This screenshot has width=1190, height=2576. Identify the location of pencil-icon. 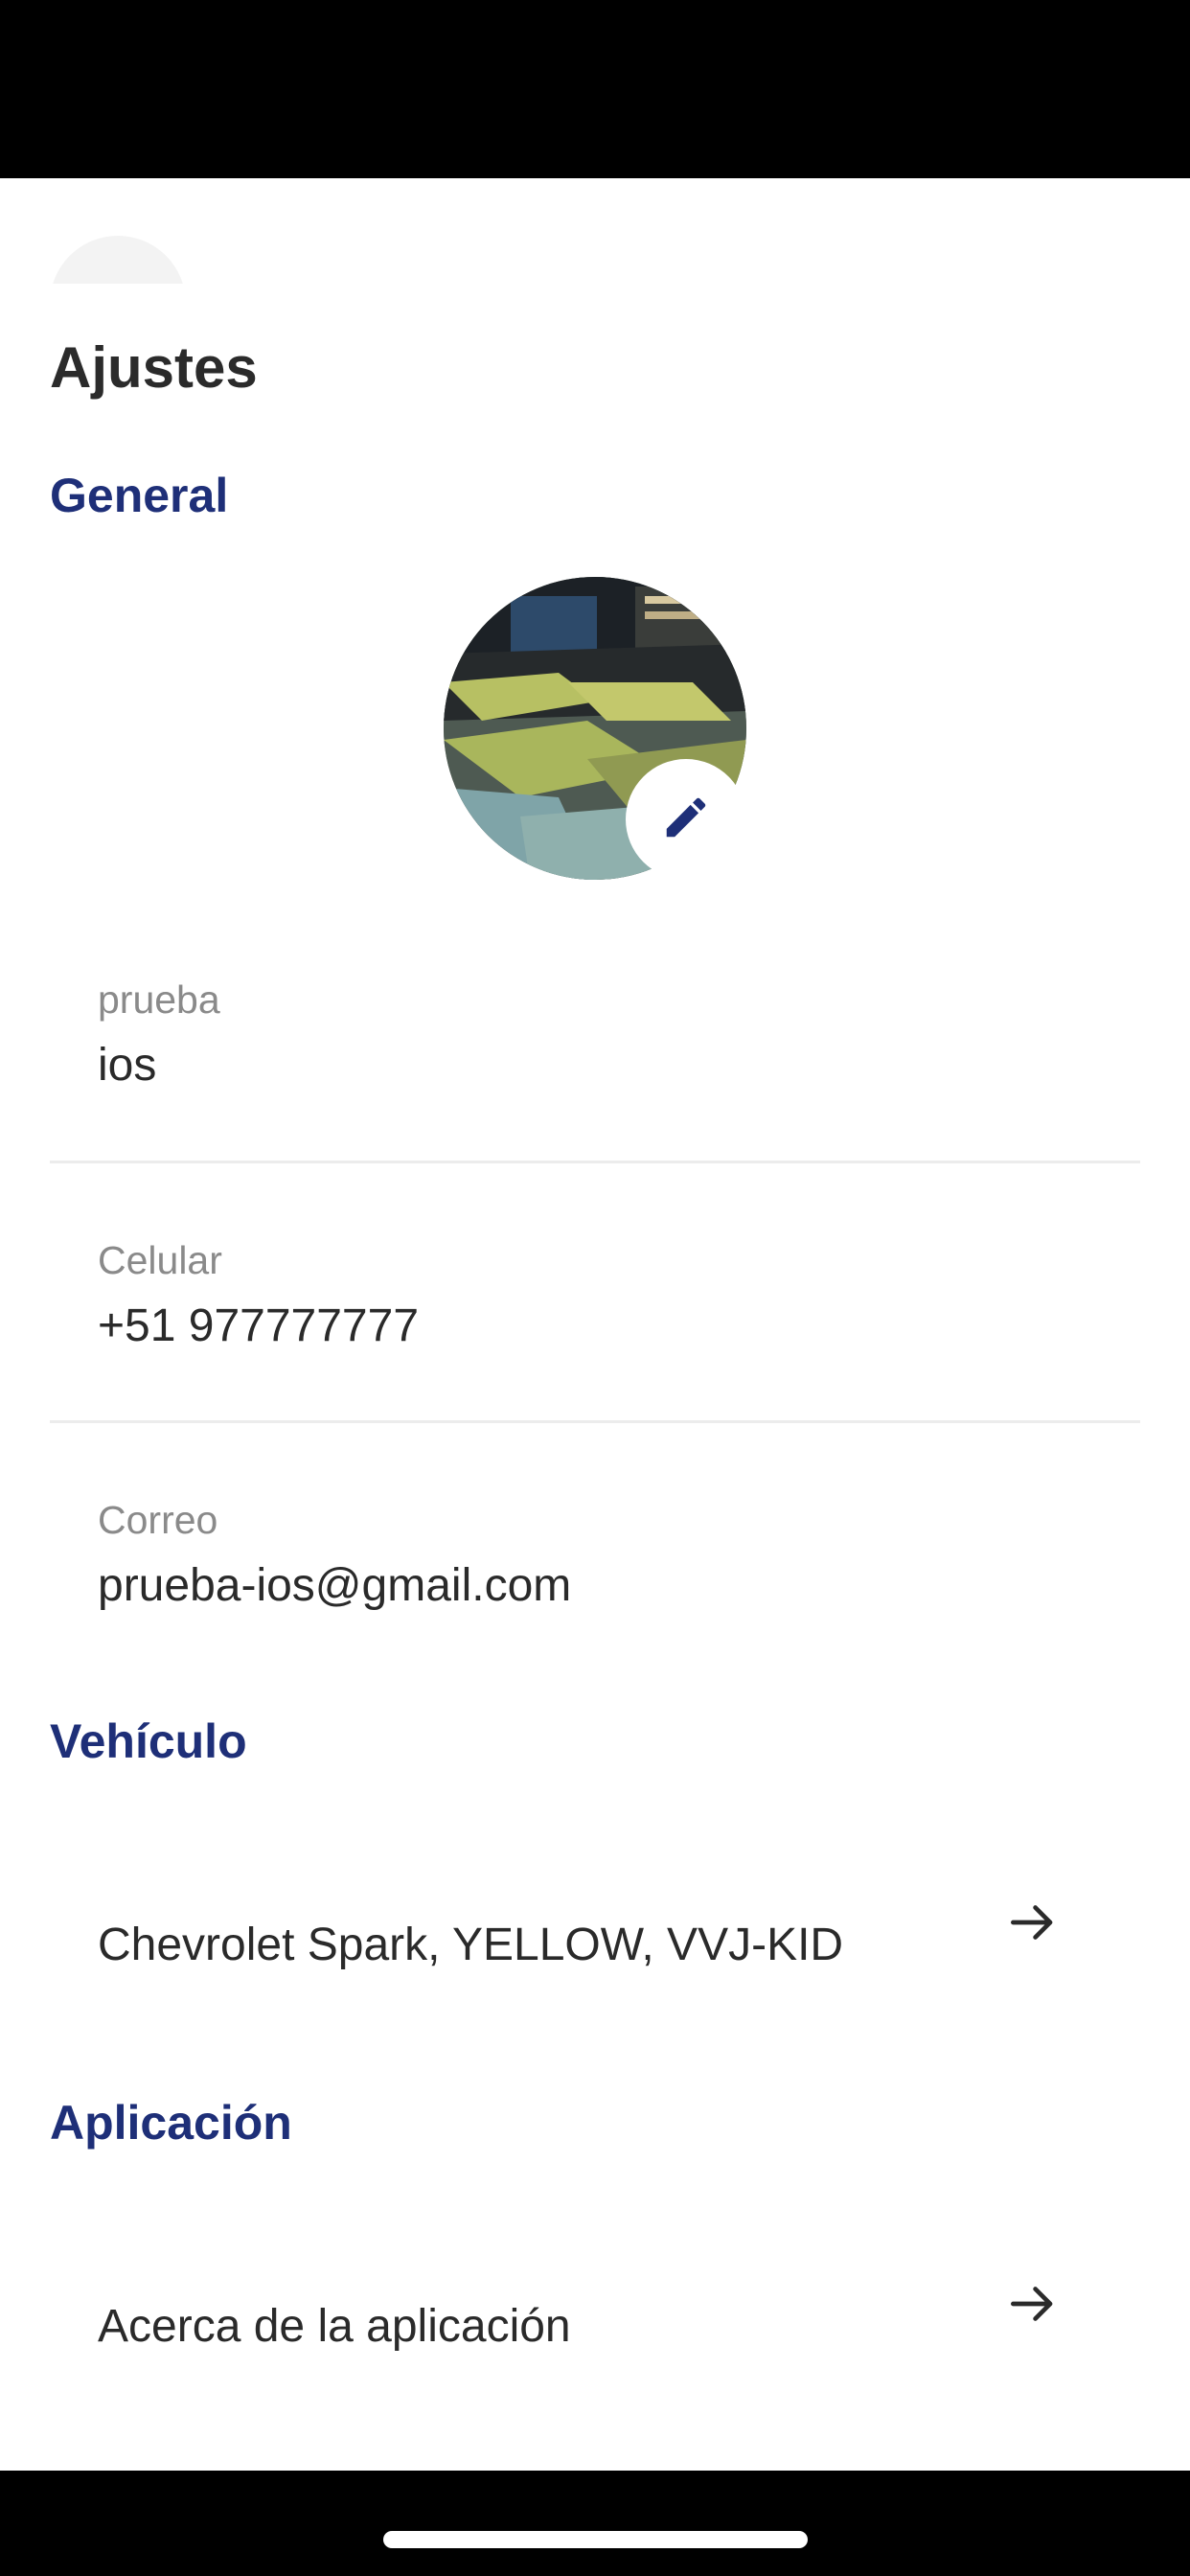
(686, 820).